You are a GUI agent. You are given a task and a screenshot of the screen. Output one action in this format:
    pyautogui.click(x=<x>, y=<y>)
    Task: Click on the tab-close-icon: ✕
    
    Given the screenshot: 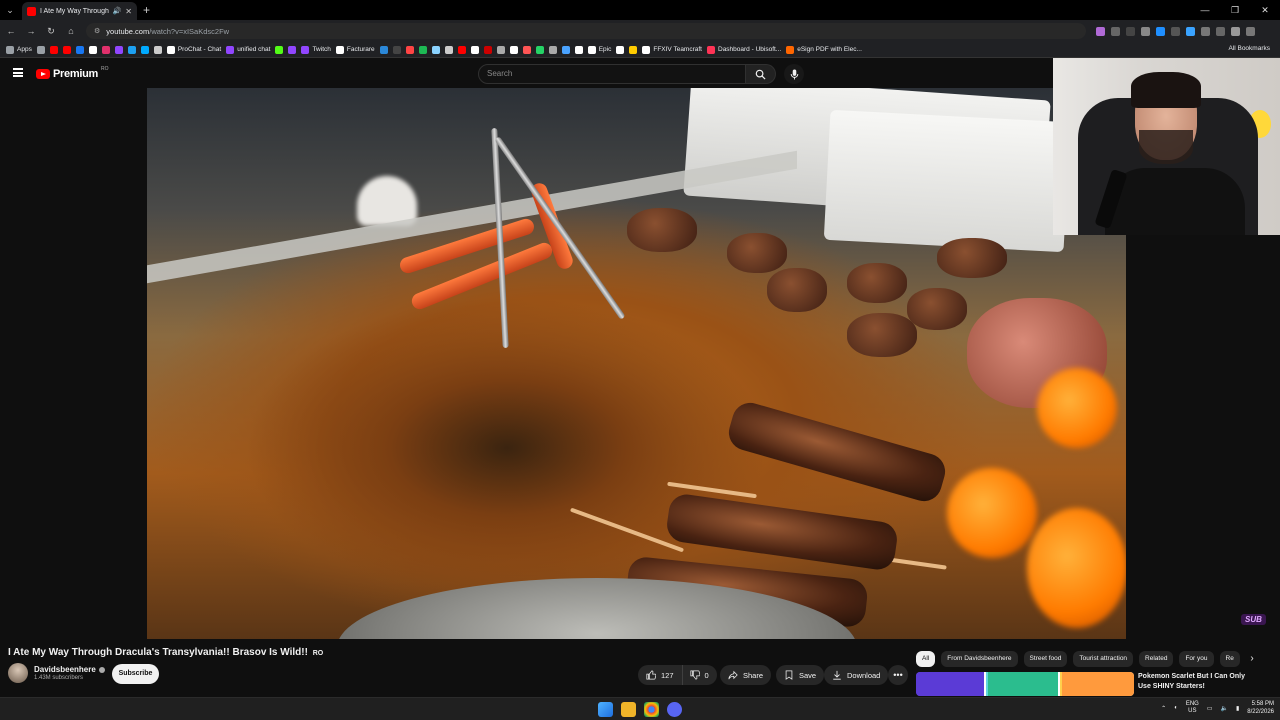 What is the action you would take?
    pyautogui.click(x=128, y=11)
    